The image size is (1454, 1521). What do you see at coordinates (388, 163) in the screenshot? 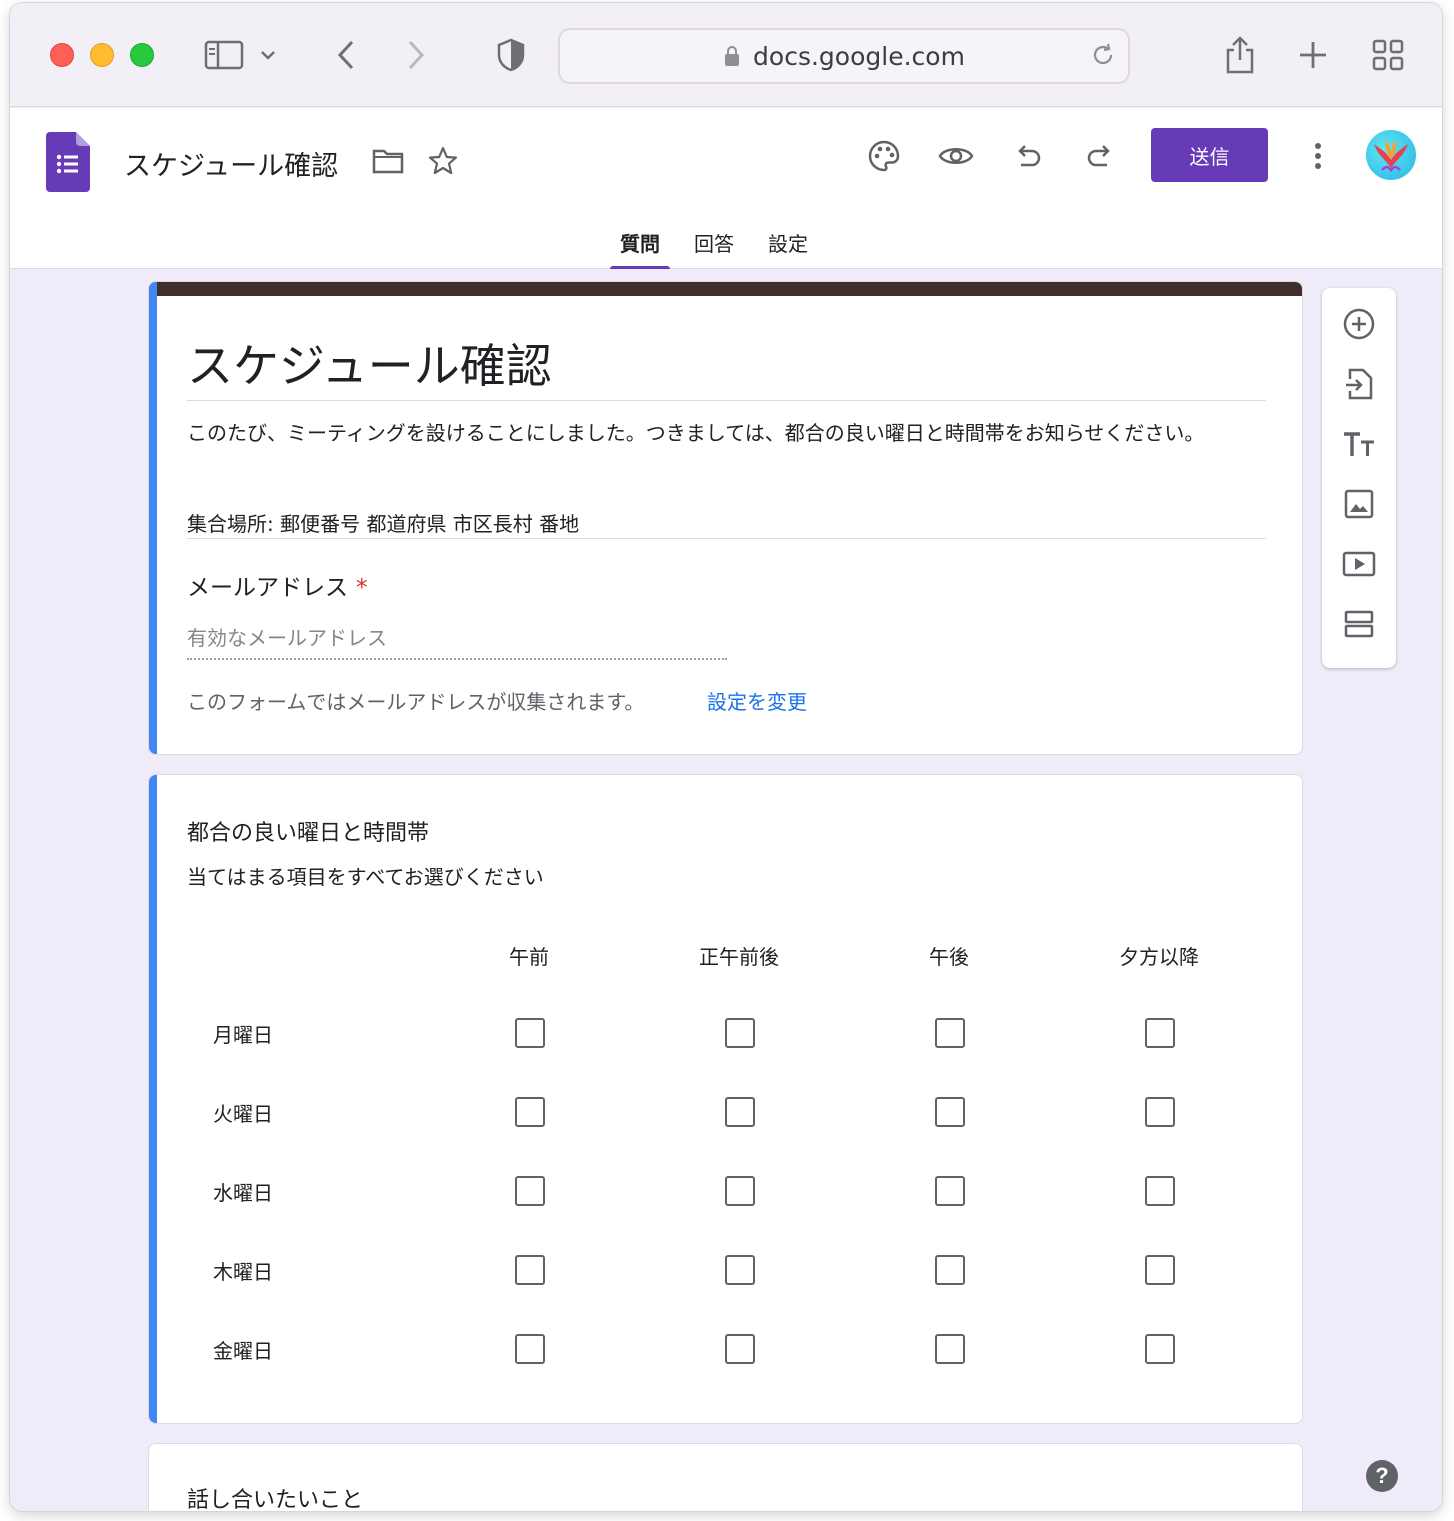
I see `folder-icon` at bounding box center [388, 163].